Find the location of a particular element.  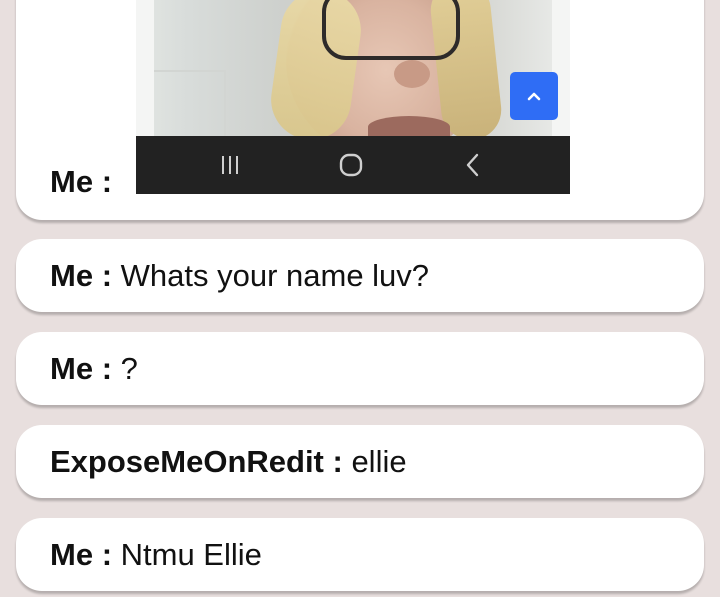

message-bubble: Me : ? is located at coordinates (360, 368).